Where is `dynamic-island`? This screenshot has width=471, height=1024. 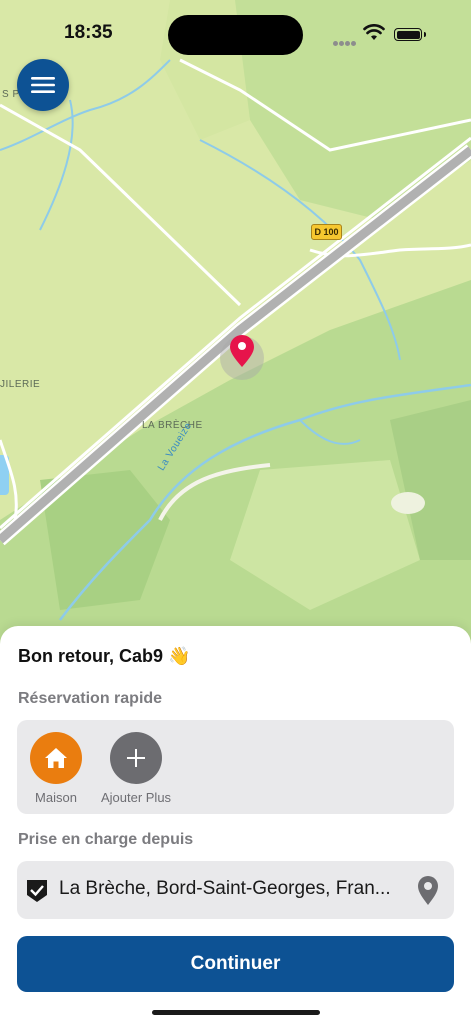 dynamic-island is located at coordinates (235, 35).